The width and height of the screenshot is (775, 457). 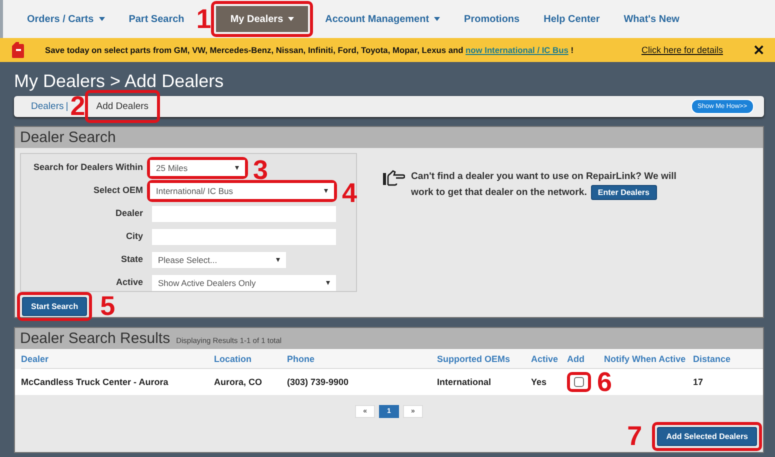 I want to click on nav-tab: What's New, so click(x=652, y=19).